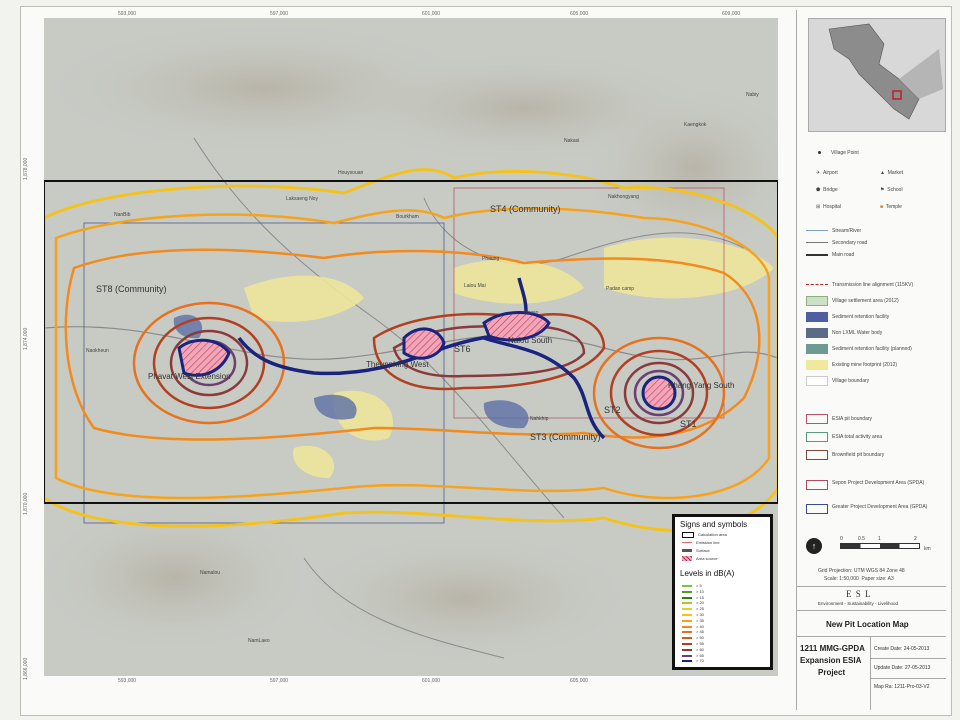 The image size is (960, 720). Describe the element at coordinates (927, 549) in the screenshot. I see `scale-unit: km` at that location.